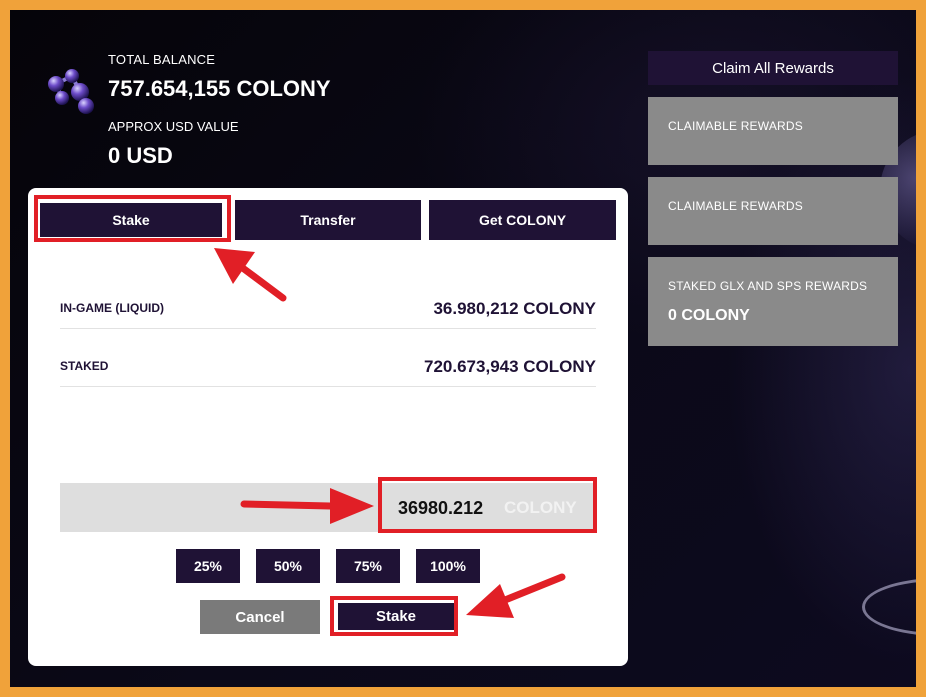 This screenshot has height=697, width=926. What do you see at coordinates (510, 366) in the screenshot?
I see `staked-balance-value: 720.673,943 COLONY` at bounding box center [510, 366].